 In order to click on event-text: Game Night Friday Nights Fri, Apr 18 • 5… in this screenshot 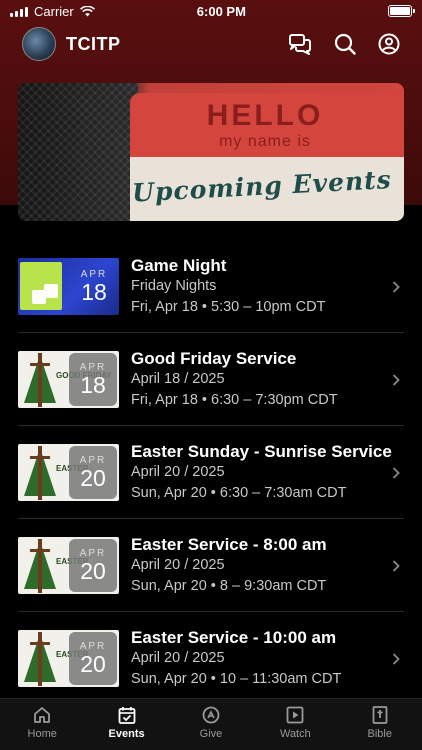, I will do `click(276, 286)`.